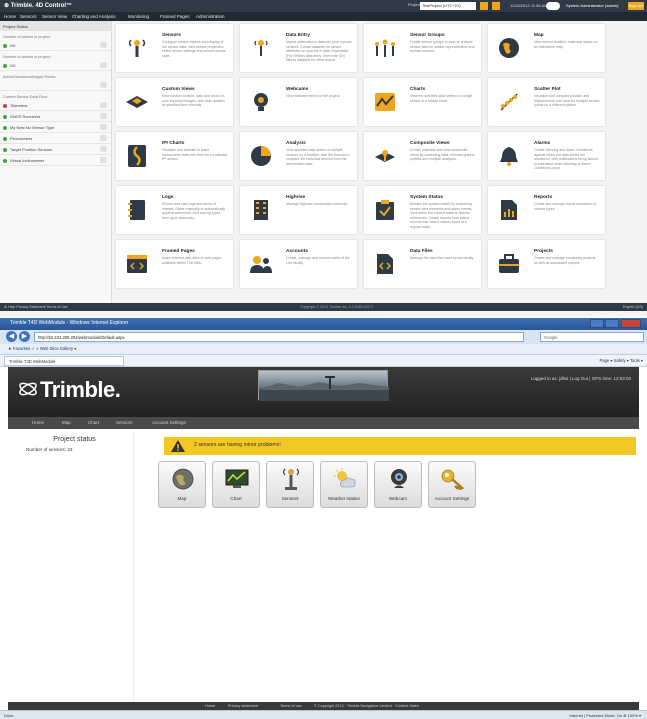  Describe the element at coordinates (398, 484) in the screenshot. I see `webcam-button: Webcam` at that location.